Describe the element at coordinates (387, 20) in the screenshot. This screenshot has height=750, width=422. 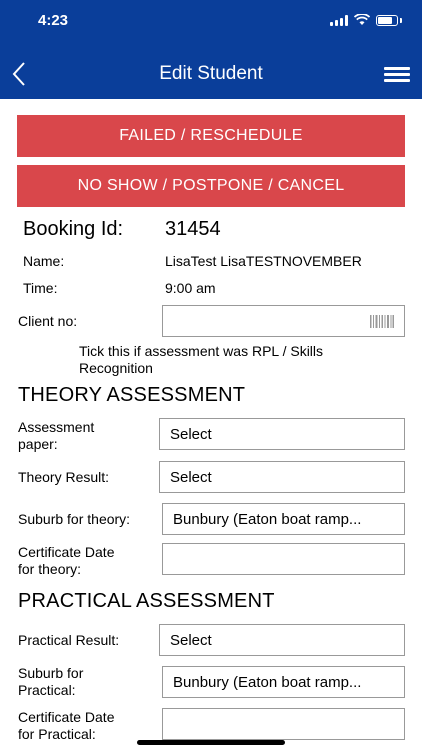
I see `battery-icon` at that location.